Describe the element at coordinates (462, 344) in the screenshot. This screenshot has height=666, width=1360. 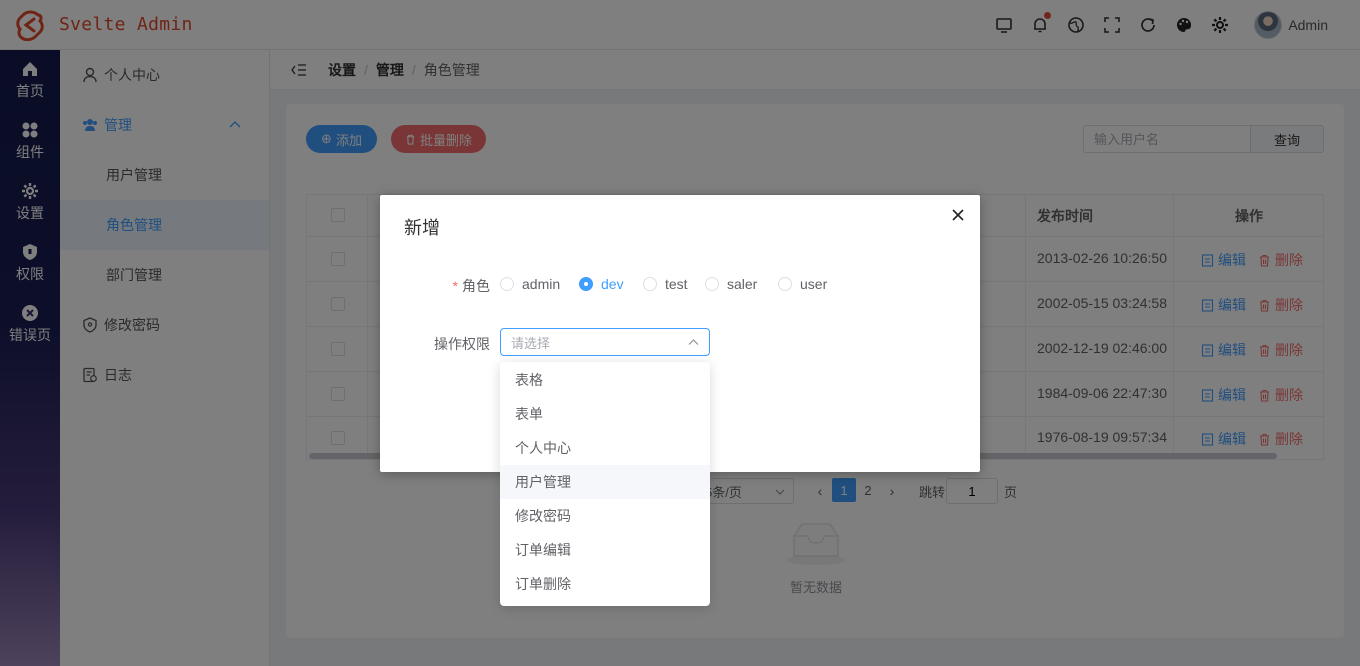
I see `permission-label: 操作权限` at that location.